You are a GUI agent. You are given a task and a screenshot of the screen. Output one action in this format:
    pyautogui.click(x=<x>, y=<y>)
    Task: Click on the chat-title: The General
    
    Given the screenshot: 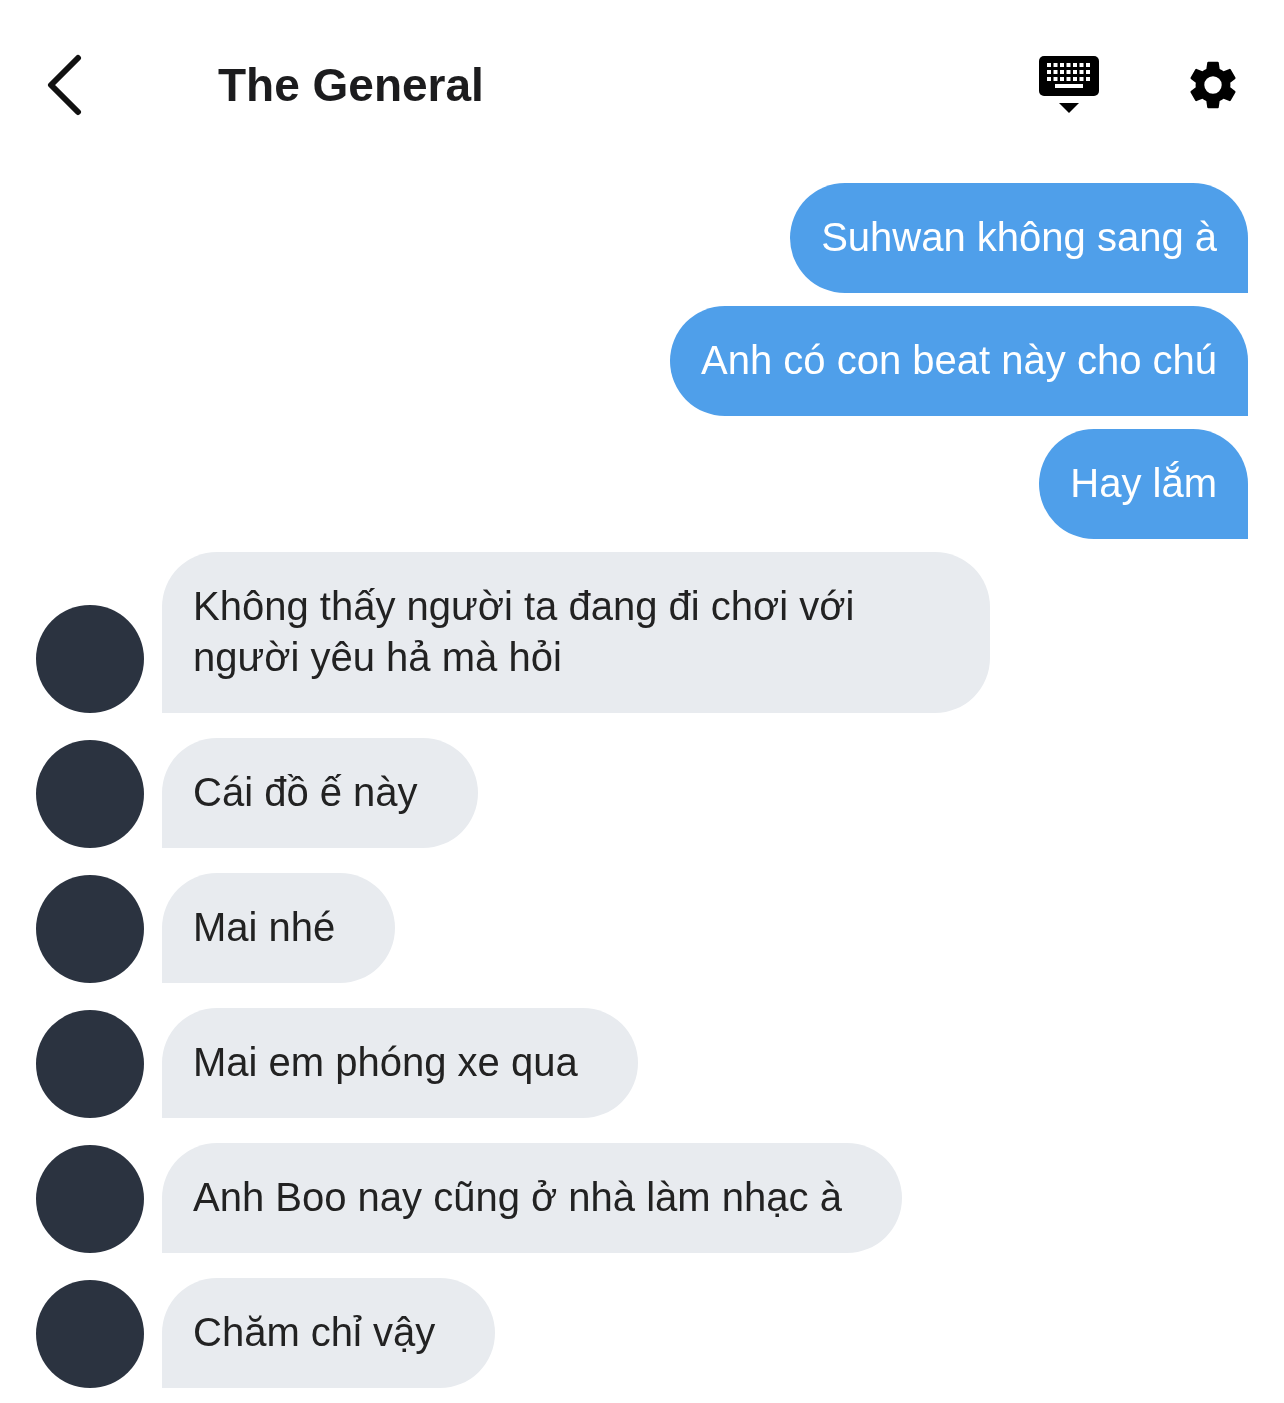 What is the action you would take?
    pyautogui.click(x=351, y=85)
    